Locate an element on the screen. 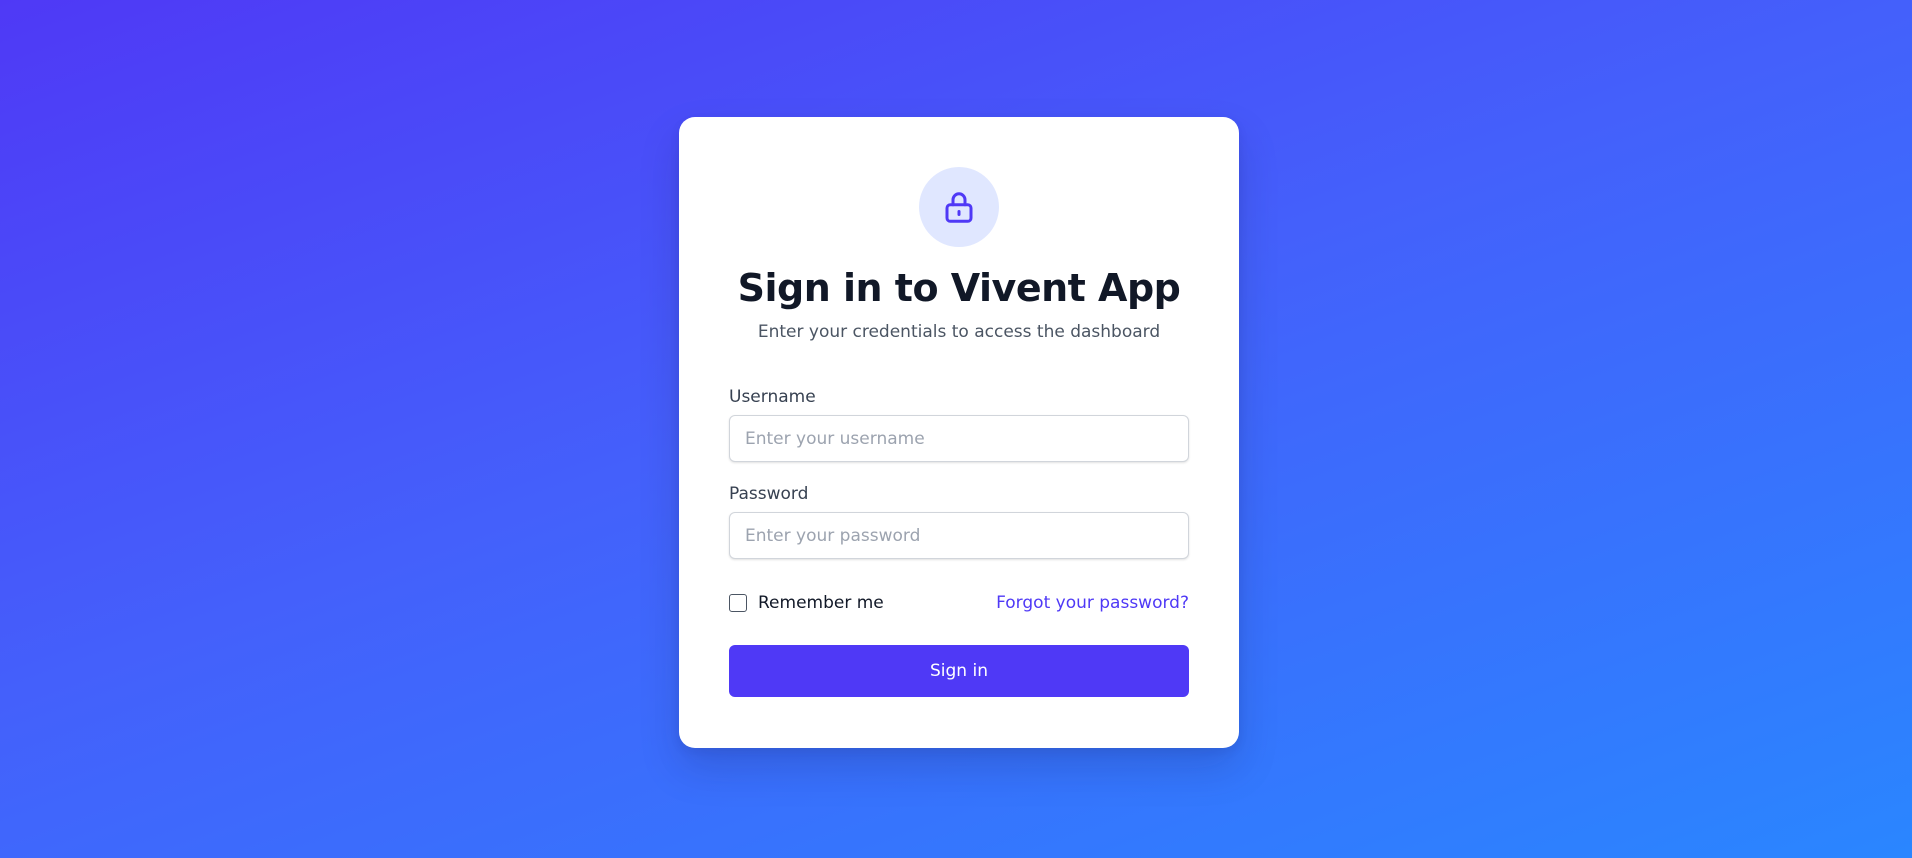  username-input is located at coordinates (959, 438).